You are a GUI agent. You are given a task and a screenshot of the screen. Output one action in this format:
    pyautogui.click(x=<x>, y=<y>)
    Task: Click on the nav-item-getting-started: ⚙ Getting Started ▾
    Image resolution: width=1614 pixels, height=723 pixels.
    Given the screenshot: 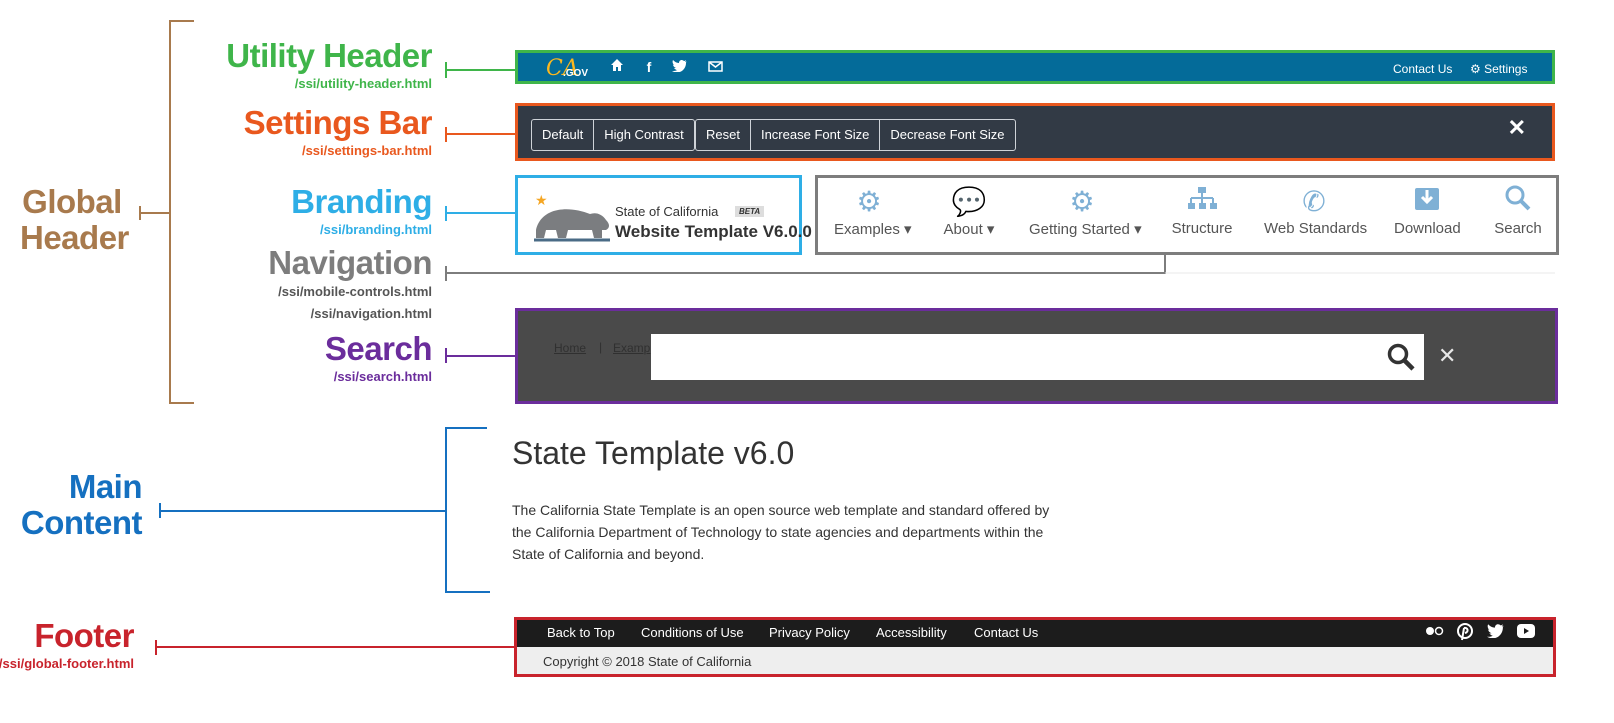 What is the action you would take?
    pyautogui.click(x=1085, y=211)
    